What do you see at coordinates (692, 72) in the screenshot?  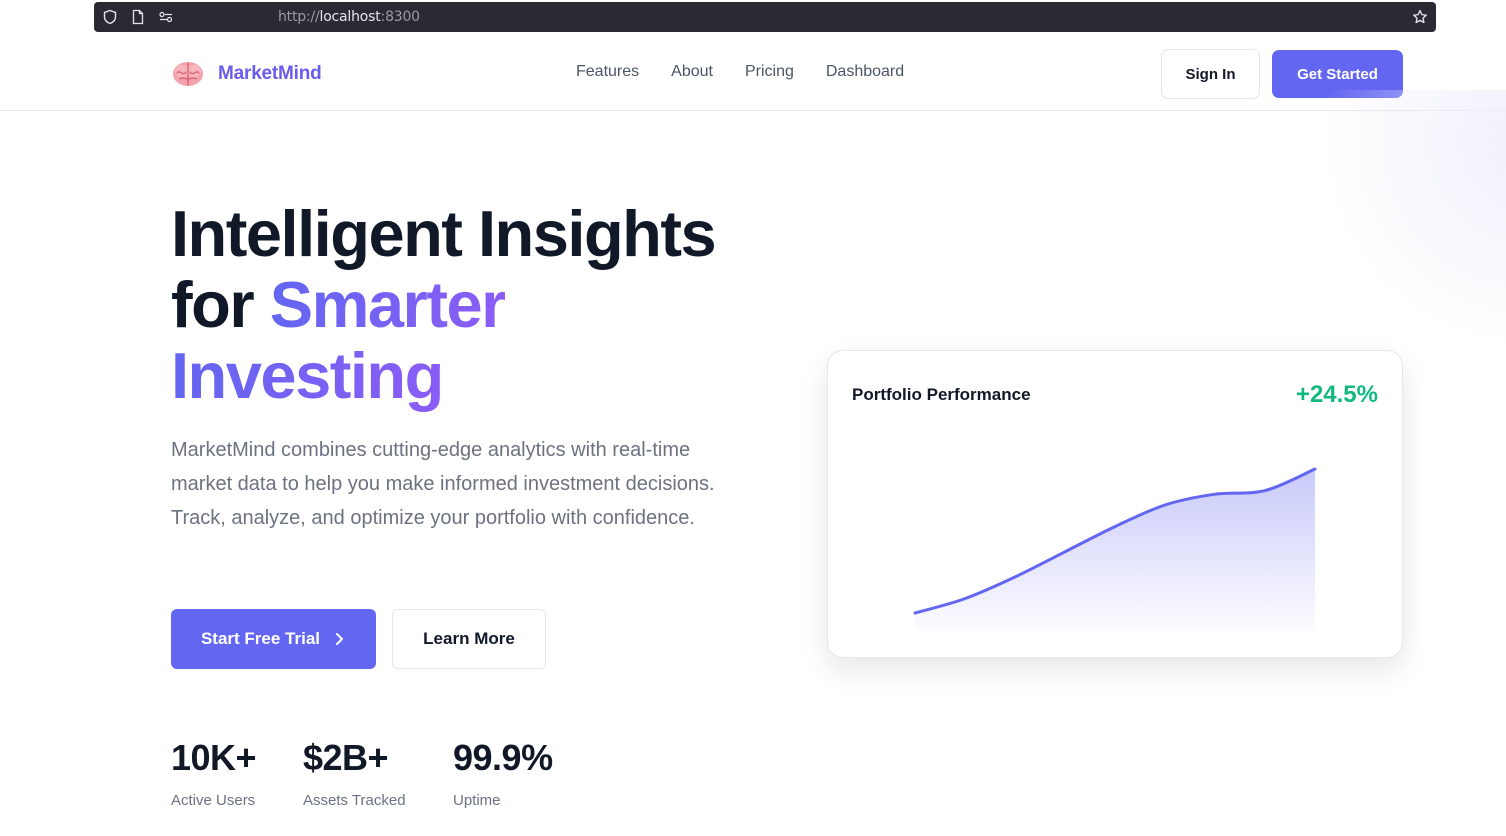 I see `nav-link-about: About` at bounding box center [692, 72].